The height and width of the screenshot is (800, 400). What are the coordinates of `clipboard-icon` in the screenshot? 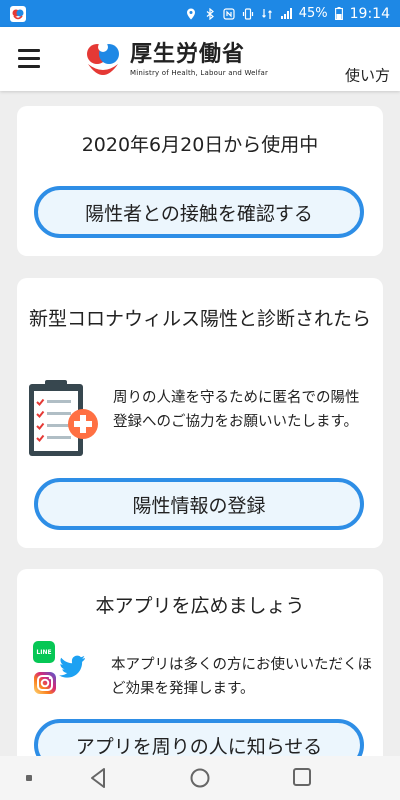 It's located at (63, 418).